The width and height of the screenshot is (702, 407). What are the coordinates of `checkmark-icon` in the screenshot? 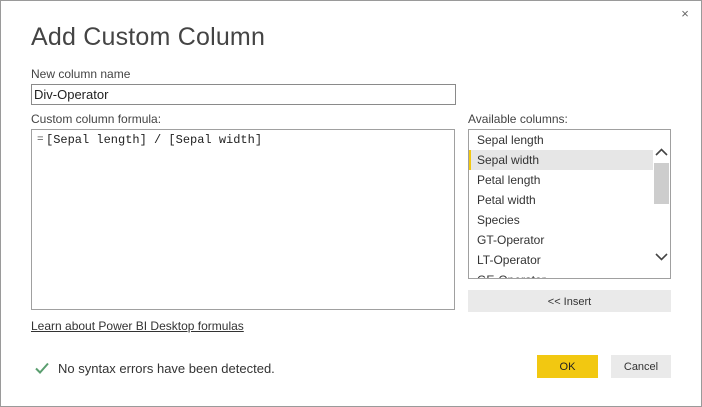 It's located at (42, 368).